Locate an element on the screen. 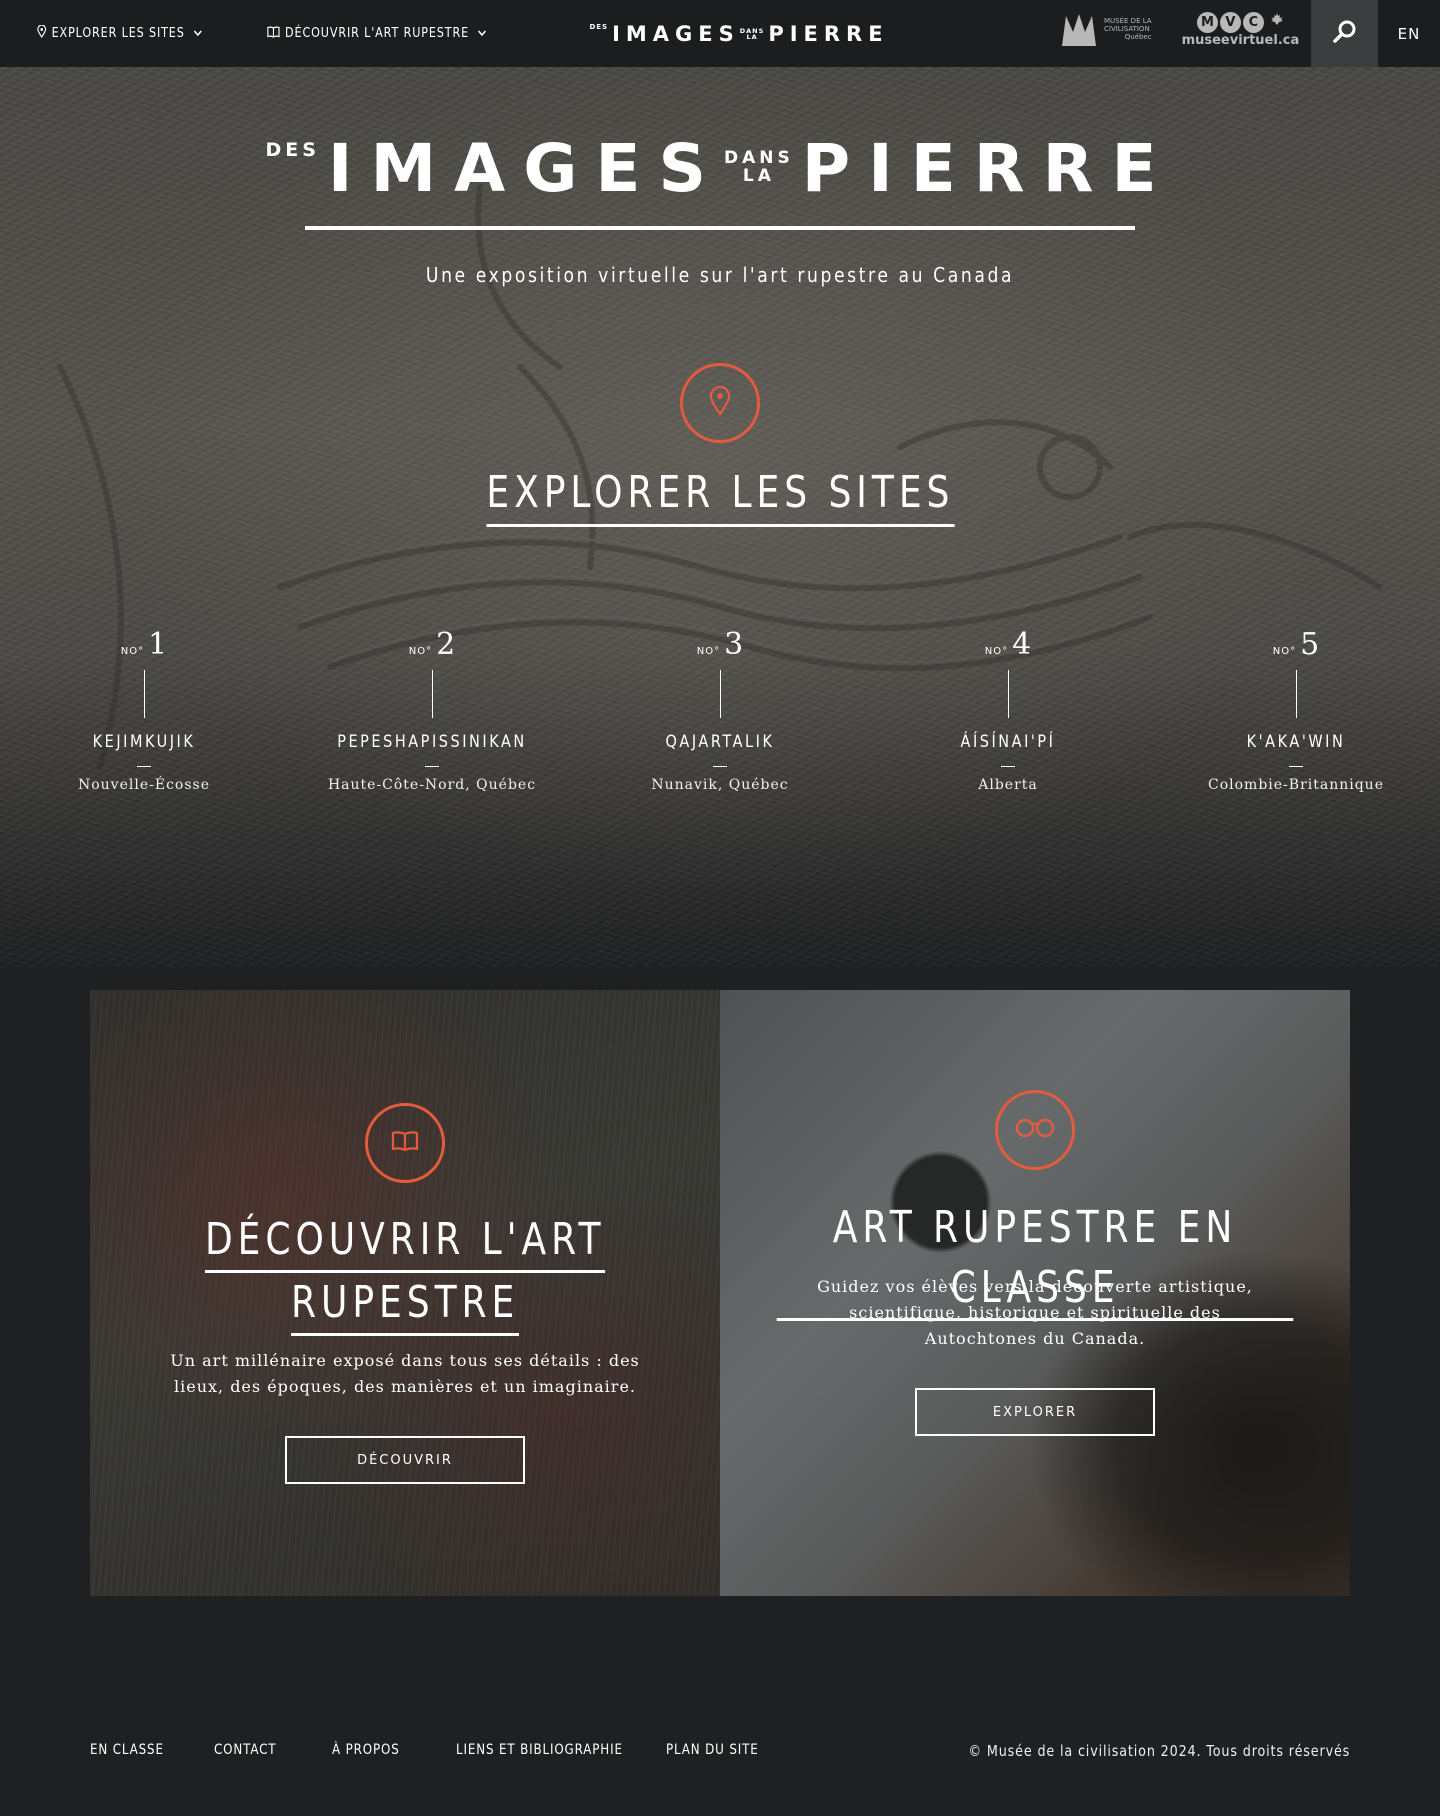  logo-images: IMAGES is located at coordinates (676, 34).